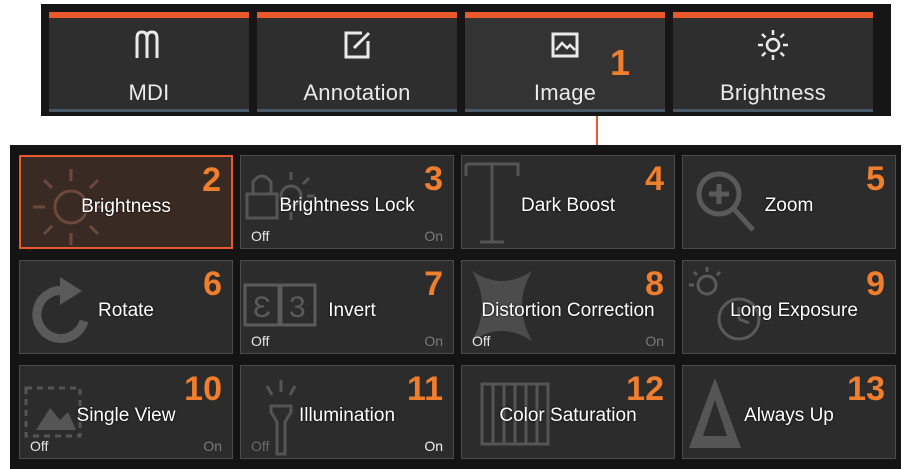 Image resolution: width=909 pixels, height=469 pixels. I want to click on menu-item-label: Rotate, so click(126, 310).